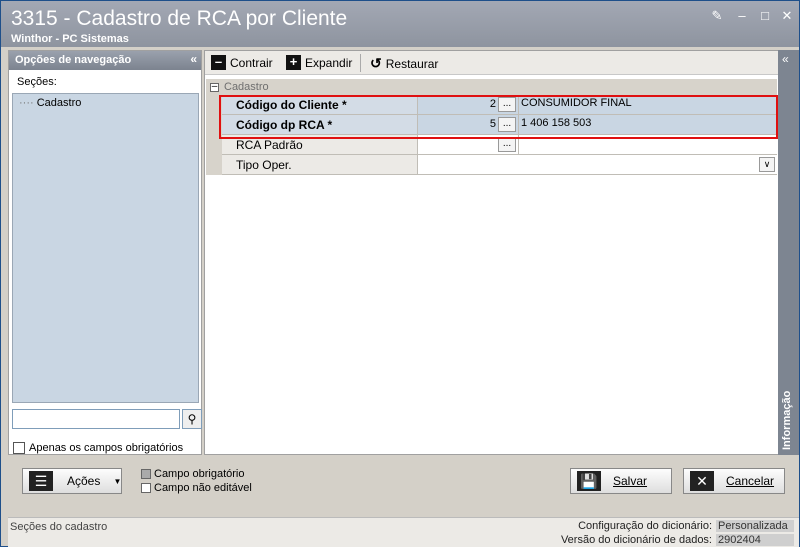 This screenshot has height=547, width=800. Describe the element at coordinates (597, 165) in the screenshot. I see `tipo-oper-select: ∨` at that location.